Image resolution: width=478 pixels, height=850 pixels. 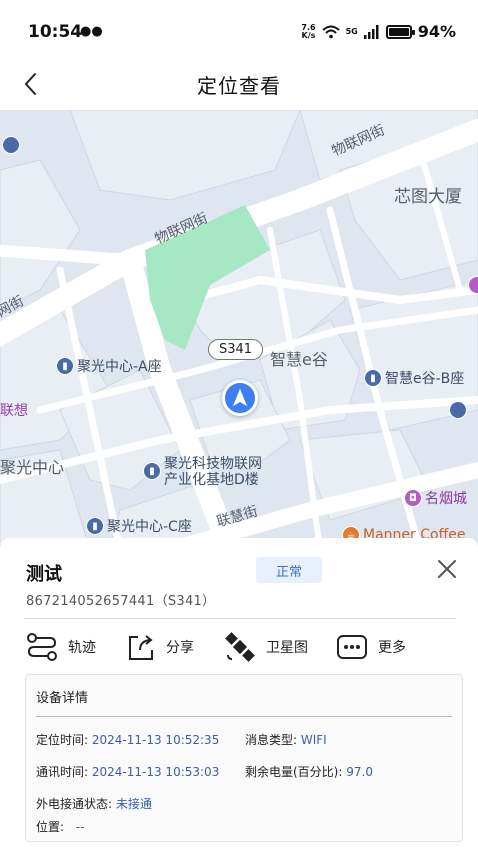 I want to click on navigation-arrow-icon, so click(x=240, y=397).